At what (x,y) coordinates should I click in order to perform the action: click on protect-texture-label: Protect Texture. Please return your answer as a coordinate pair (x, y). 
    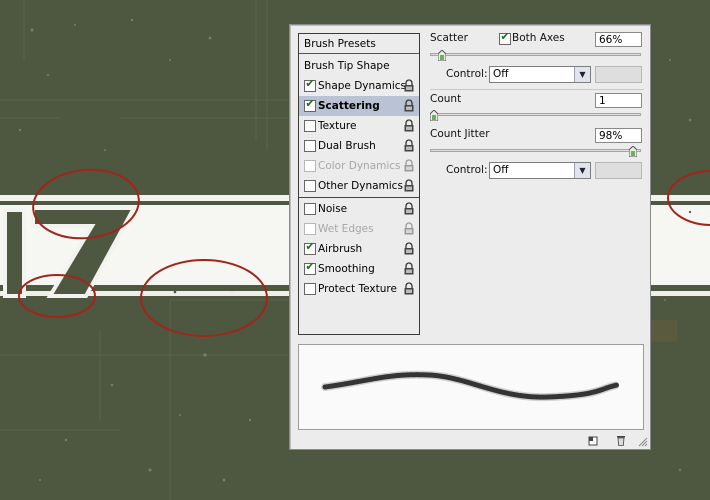
    Looking at the image, I should click on (357, 289).